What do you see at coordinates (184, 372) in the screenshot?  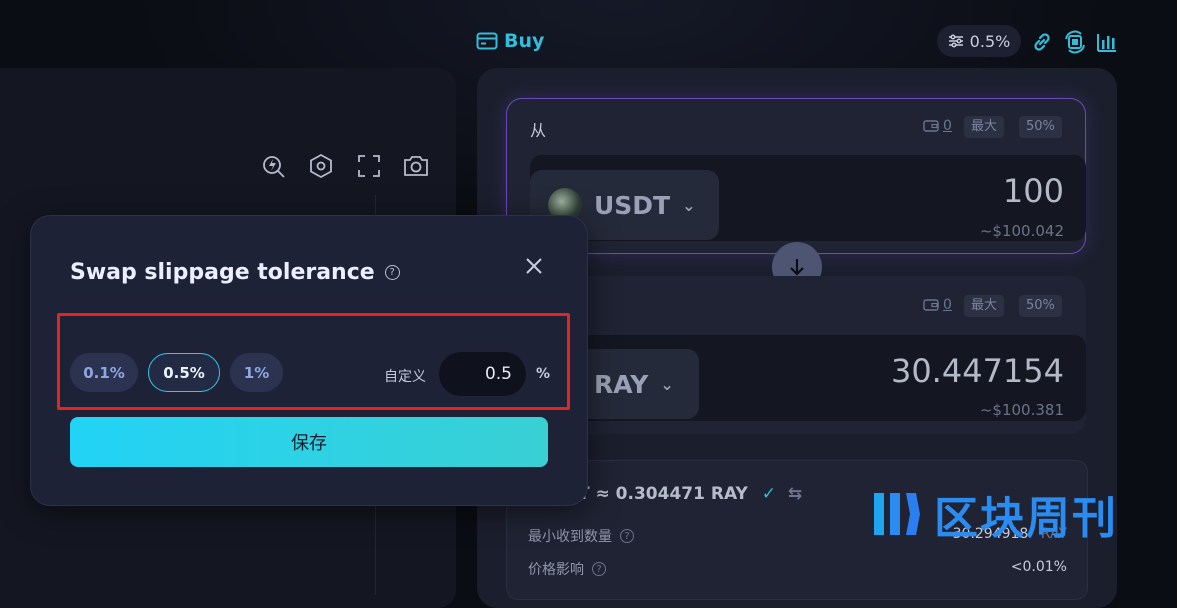 I see `slippage-option-0-5: 0.5%` at bounding box center [184, 372].